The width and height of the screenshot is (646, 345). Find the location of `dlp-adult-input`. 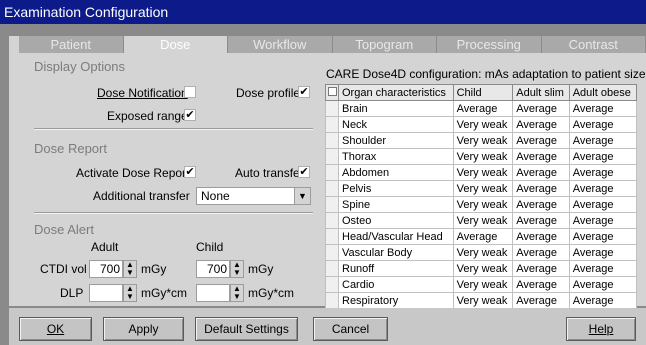

dlp-adult-input is located at coordinates (106, 293).